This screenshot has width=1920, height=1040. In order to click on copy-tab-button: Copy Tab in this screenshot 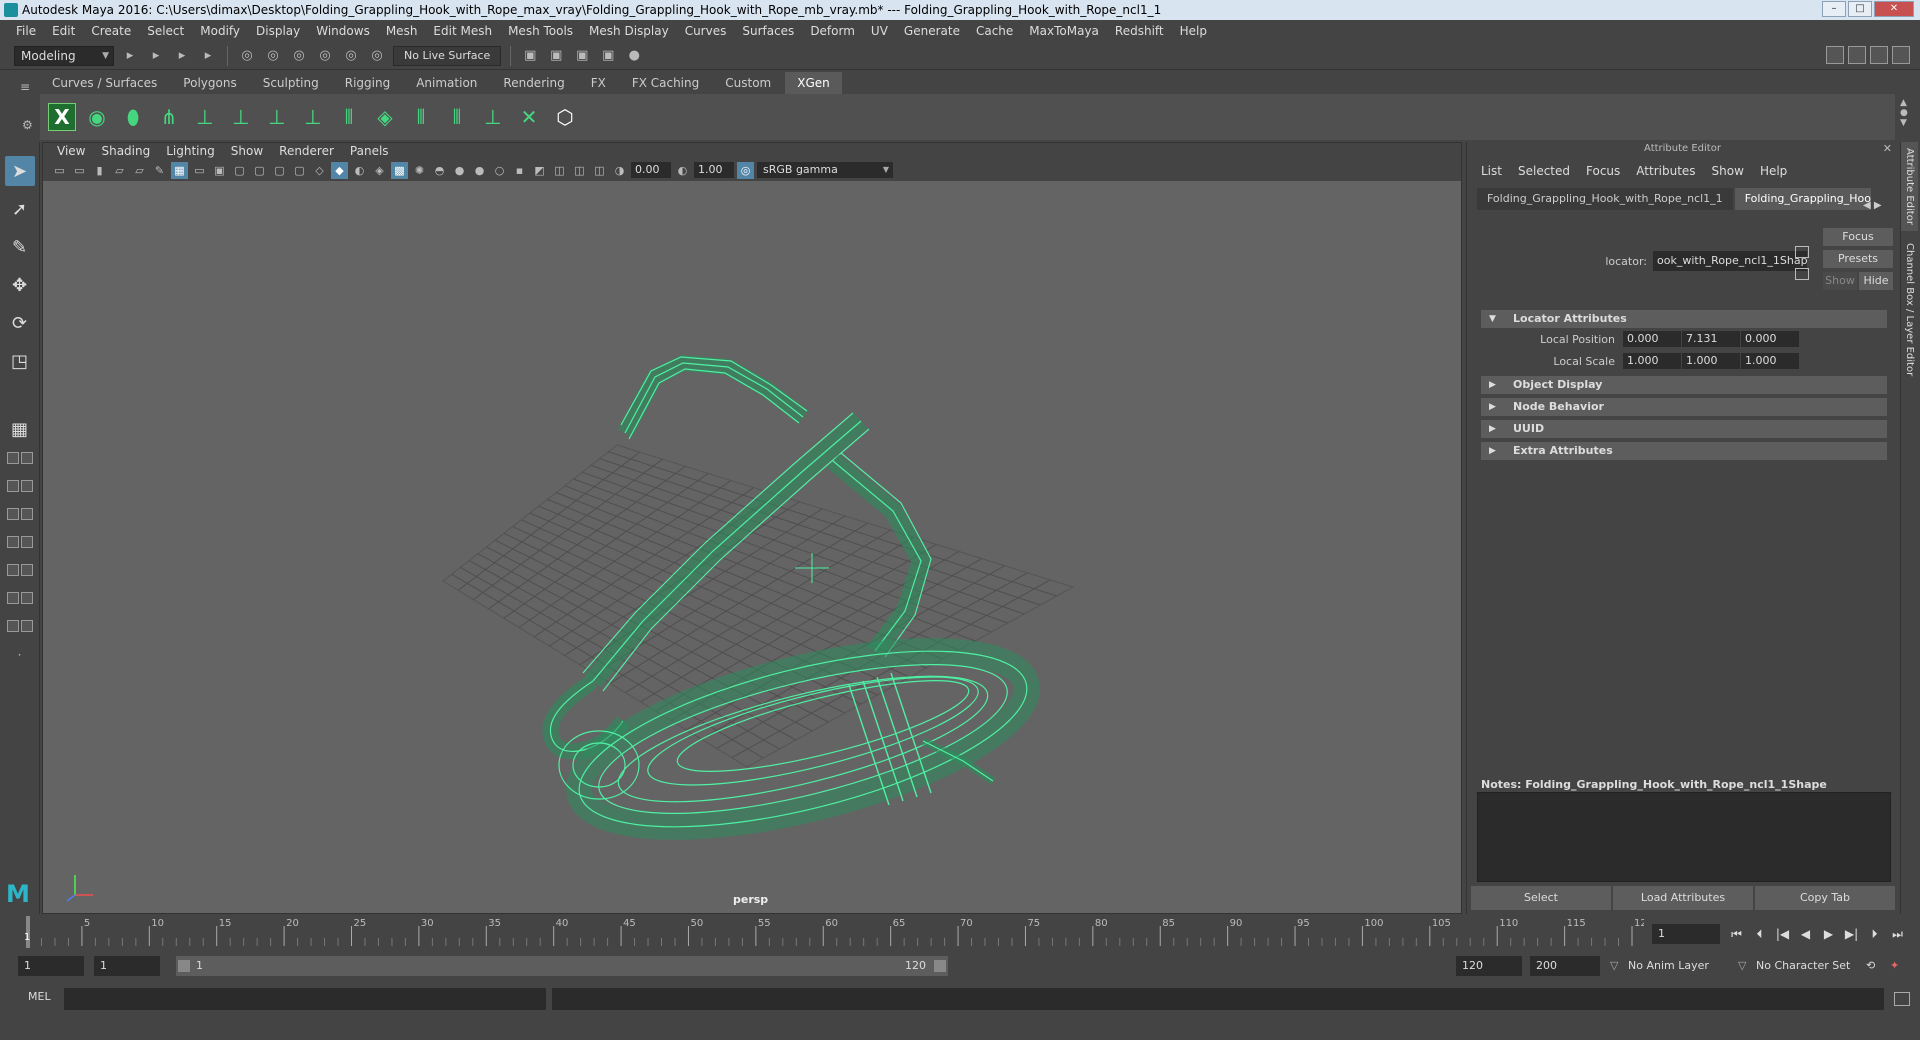, I will do `click(1825, 898)`.